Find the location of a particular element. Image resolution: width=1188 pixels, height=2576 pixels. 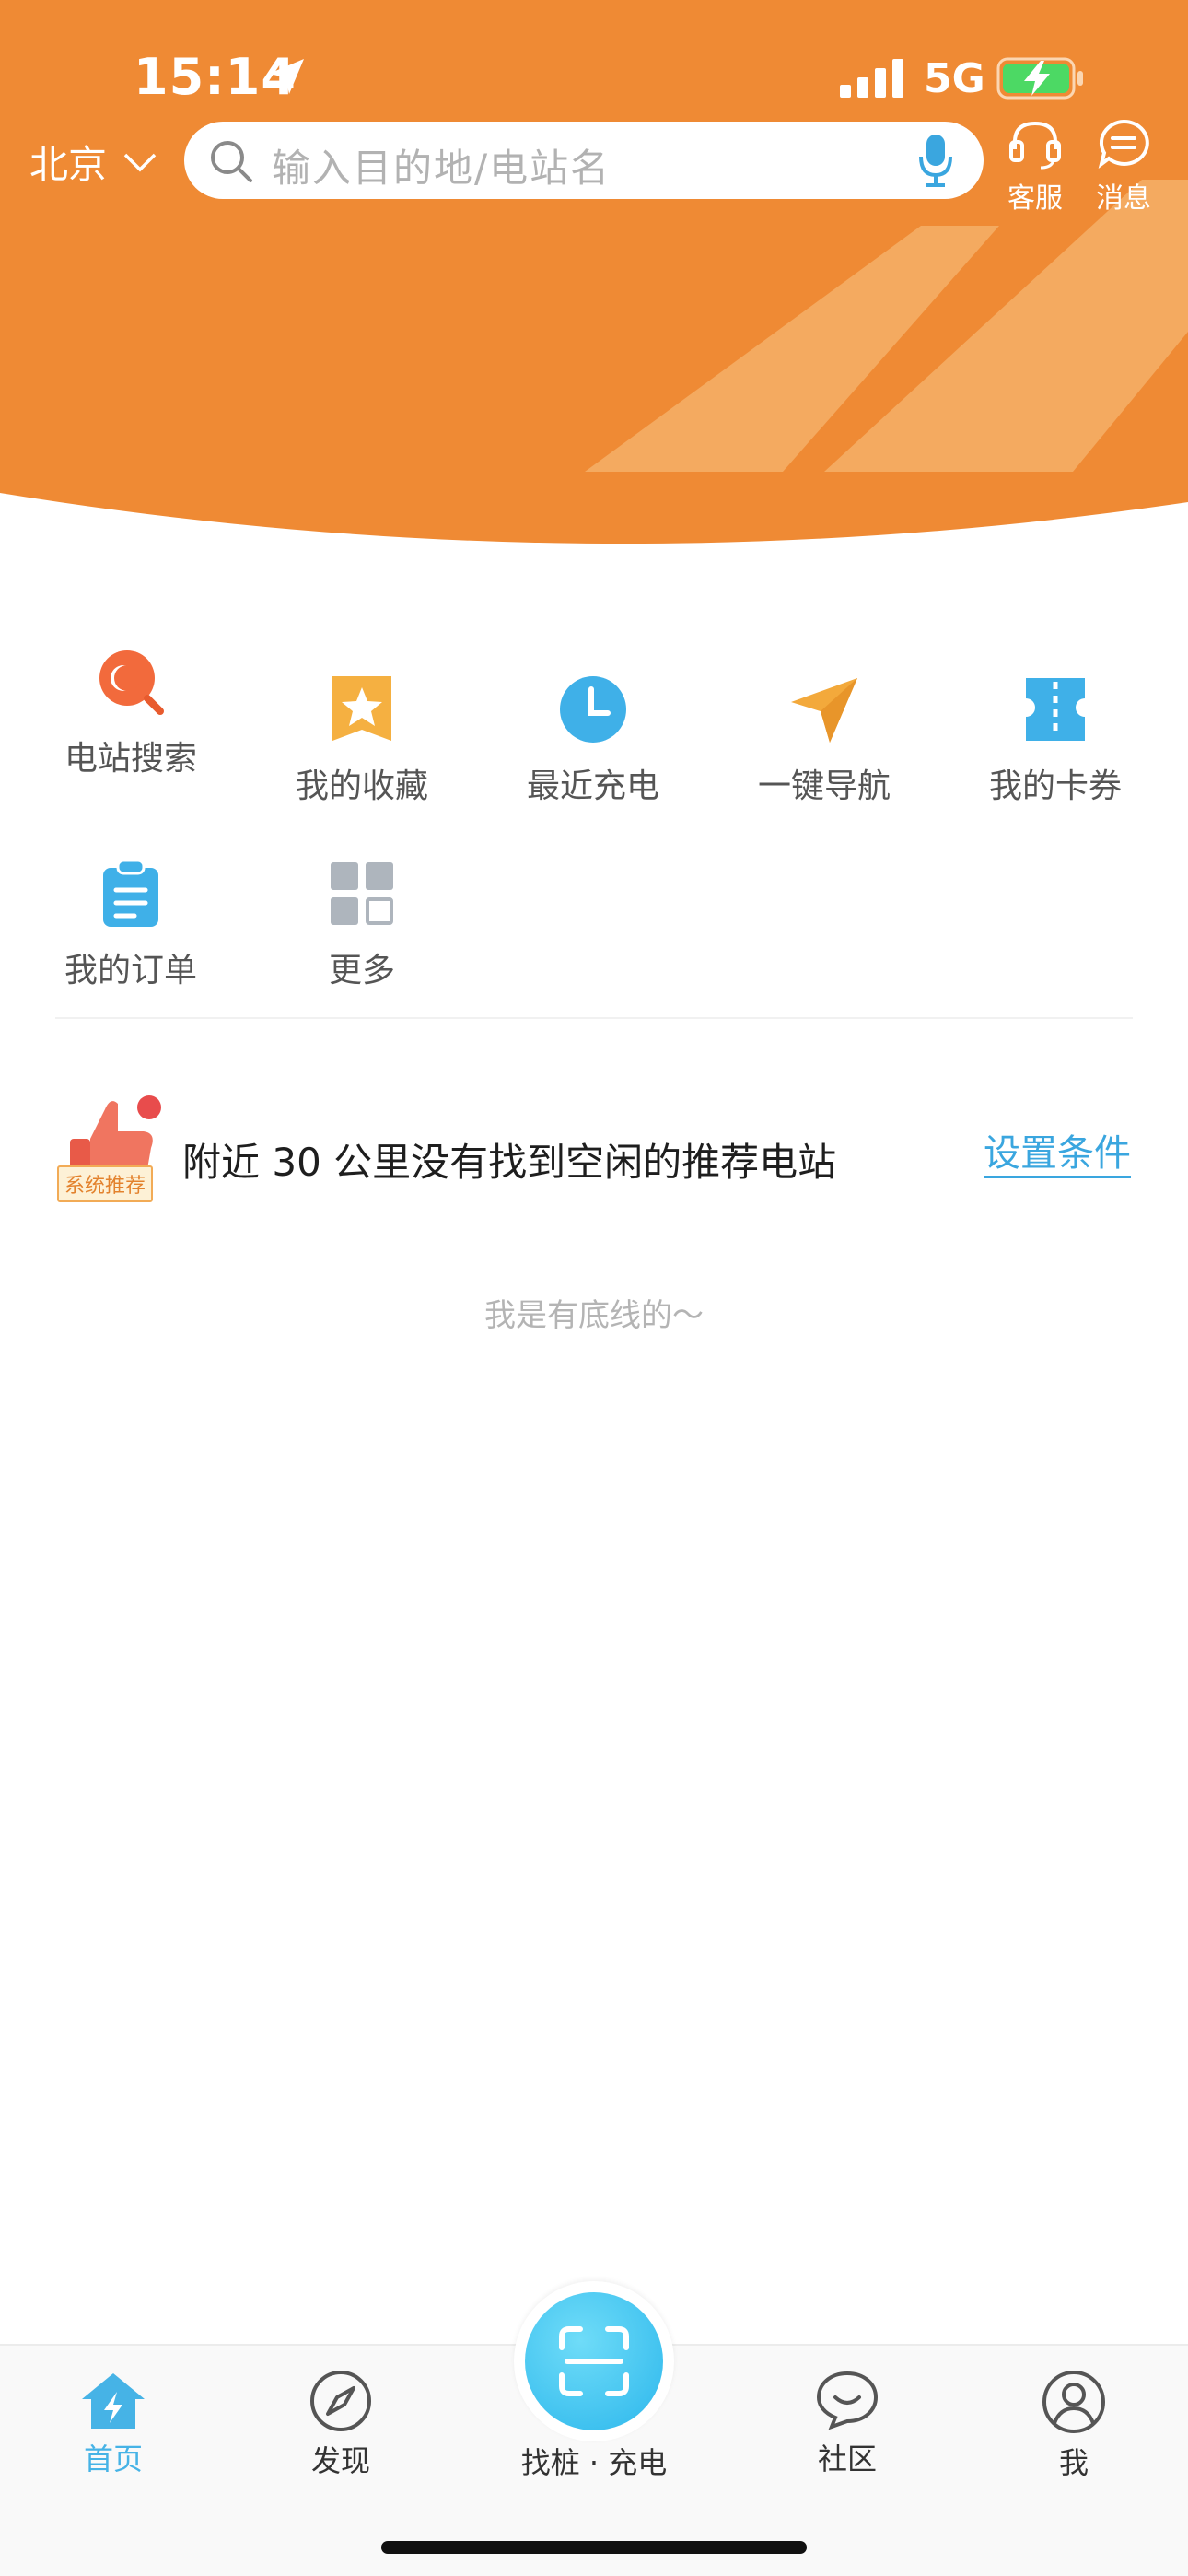

user-profile-icon is located at coordinates (1073, 2402).